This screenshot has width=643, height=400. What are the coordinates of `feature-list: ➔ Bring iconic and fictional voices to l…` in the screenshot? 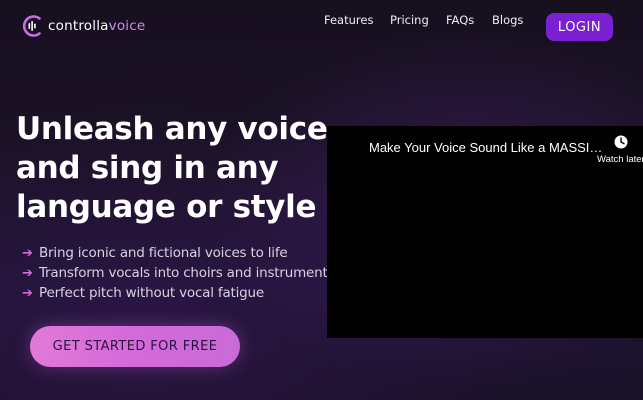 It's located at (178, 273).